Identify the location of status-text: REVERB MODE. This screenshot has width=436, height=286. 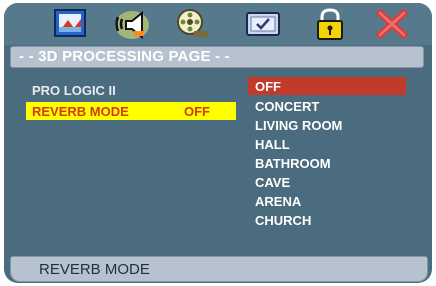
(94, 269).